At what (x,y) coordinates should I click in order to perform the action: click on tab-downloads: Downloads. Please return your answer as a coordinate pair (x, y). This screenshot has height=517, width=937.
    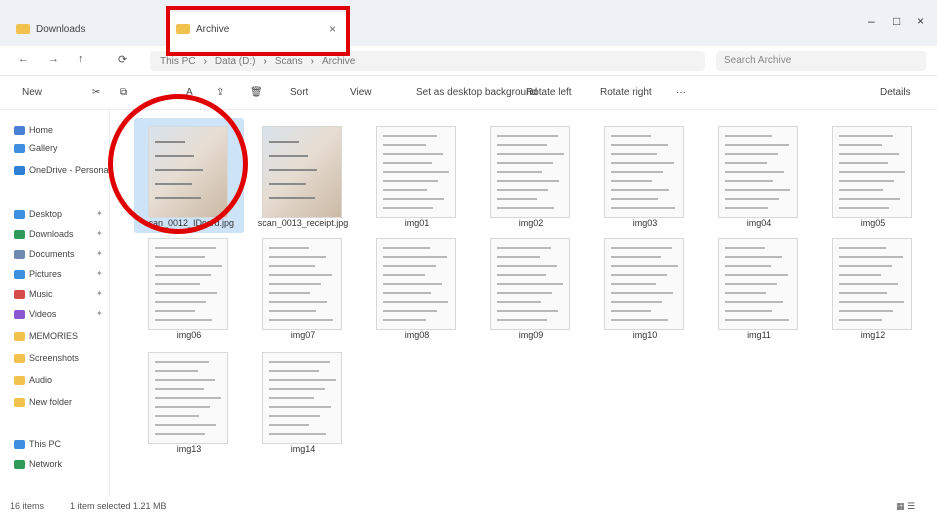
    Looking at the image, I should click on (70, 29).